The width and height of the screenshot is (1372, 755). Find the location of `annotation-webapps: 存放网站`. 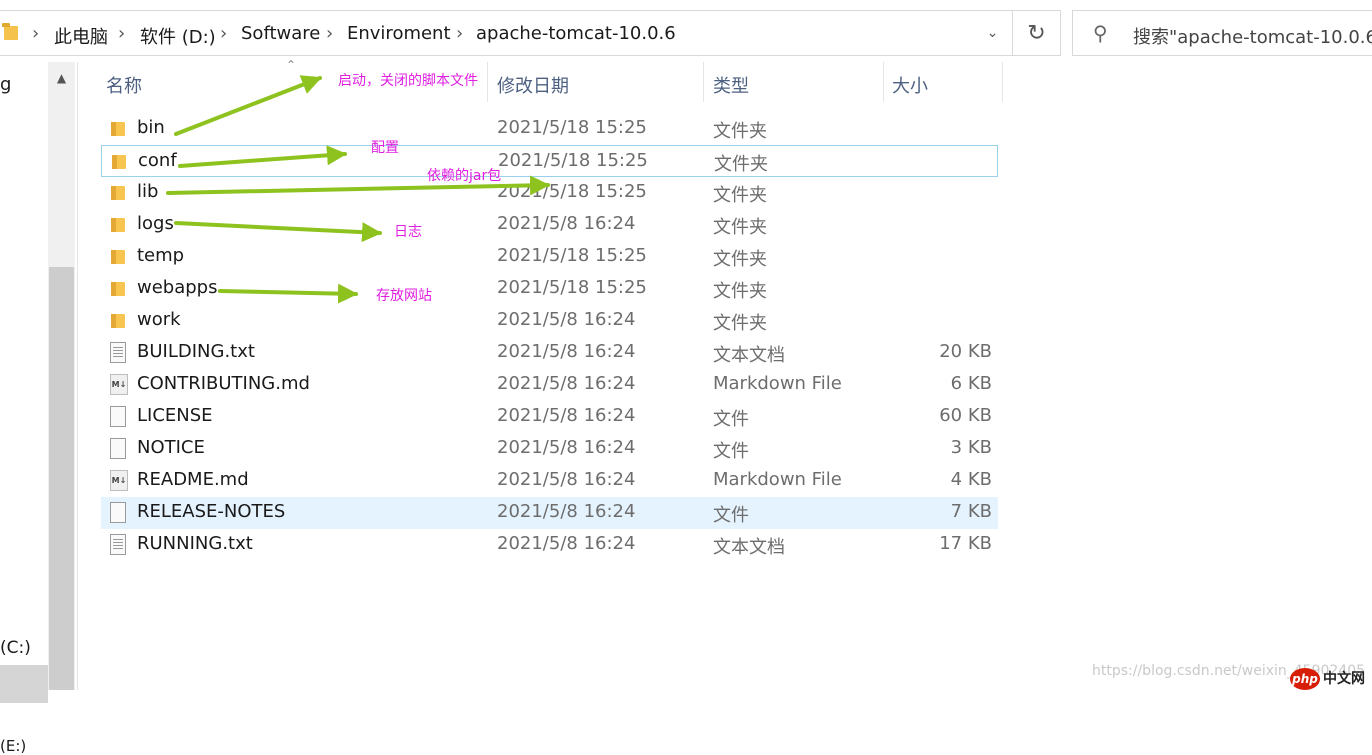

annotation-webapps: 存放网站 is located at coordinates (404, 296).